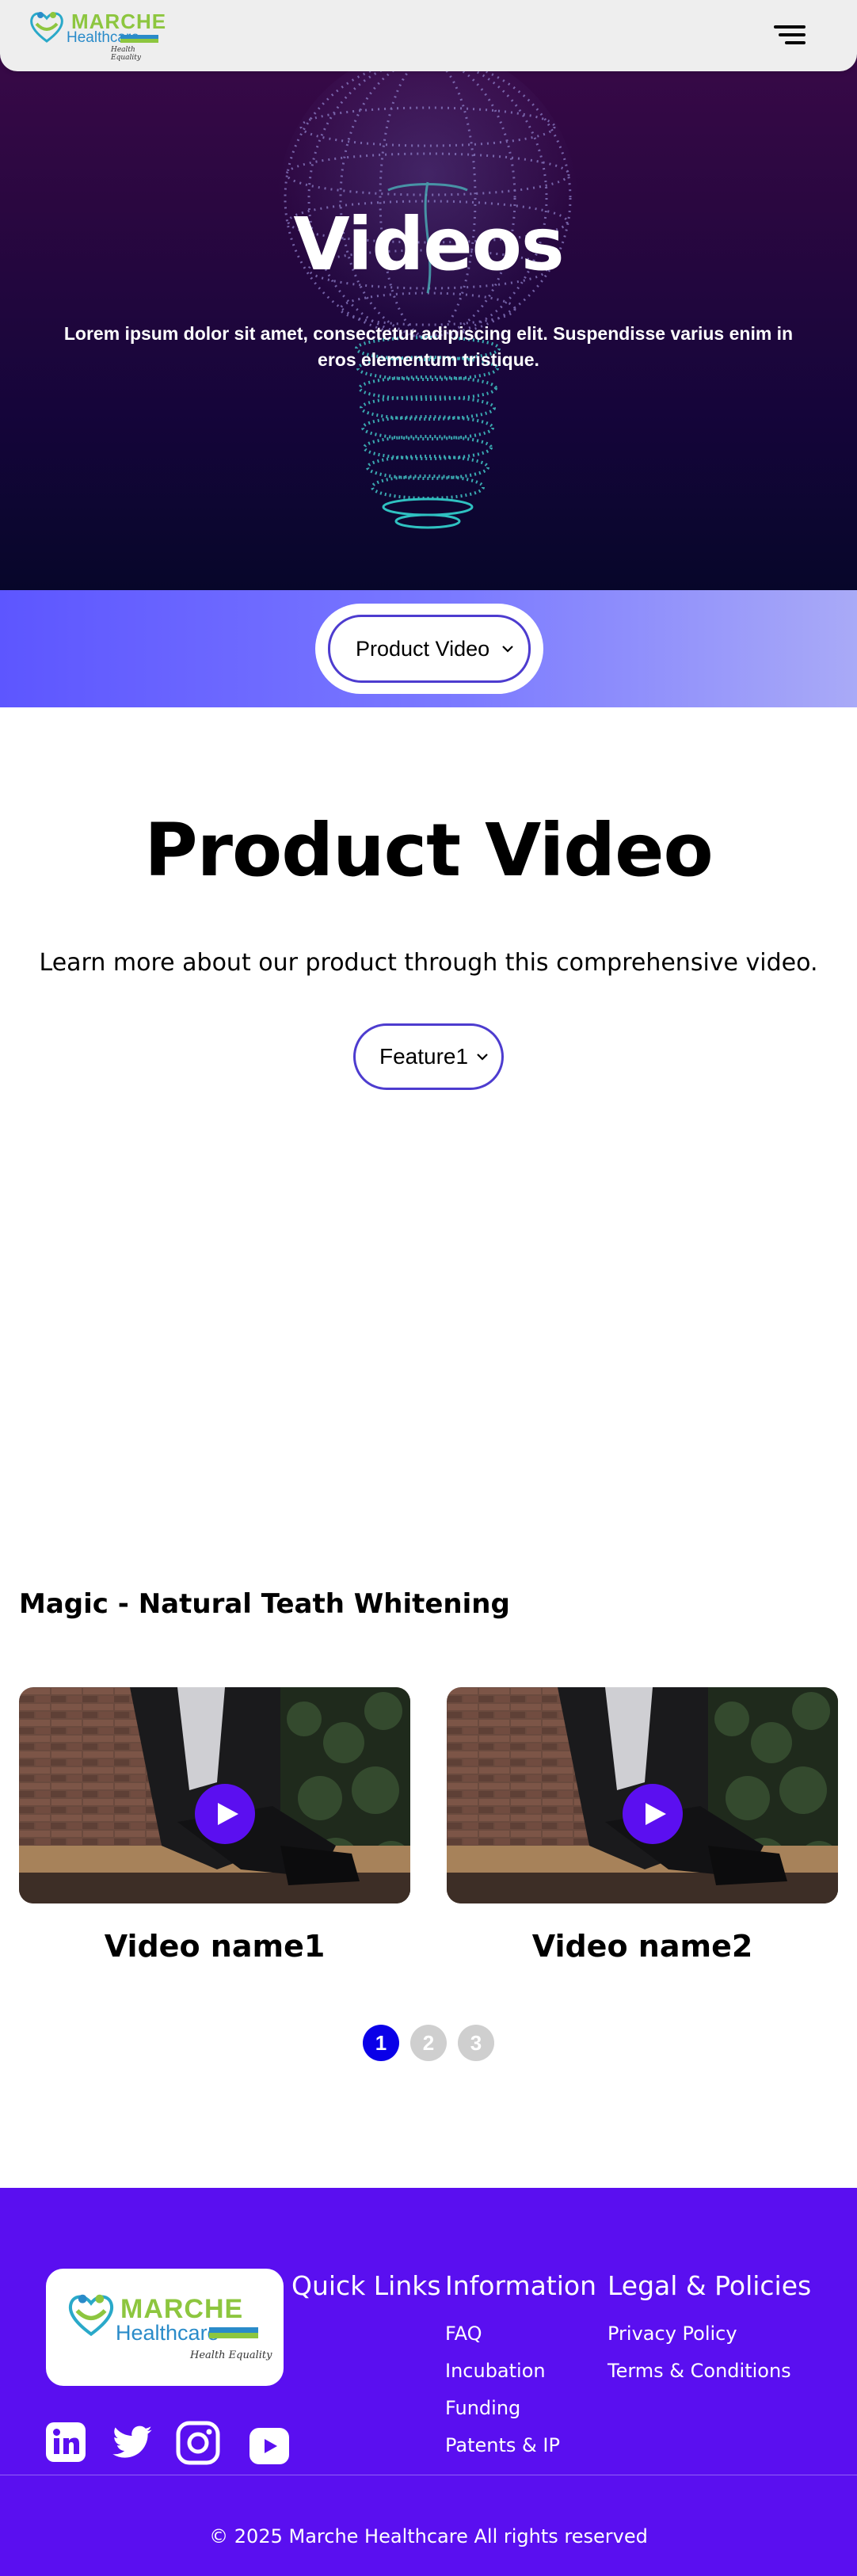 This screenshot has width=857, height=2576. I want to click on video-card: Video name2, so click(642, 1825).